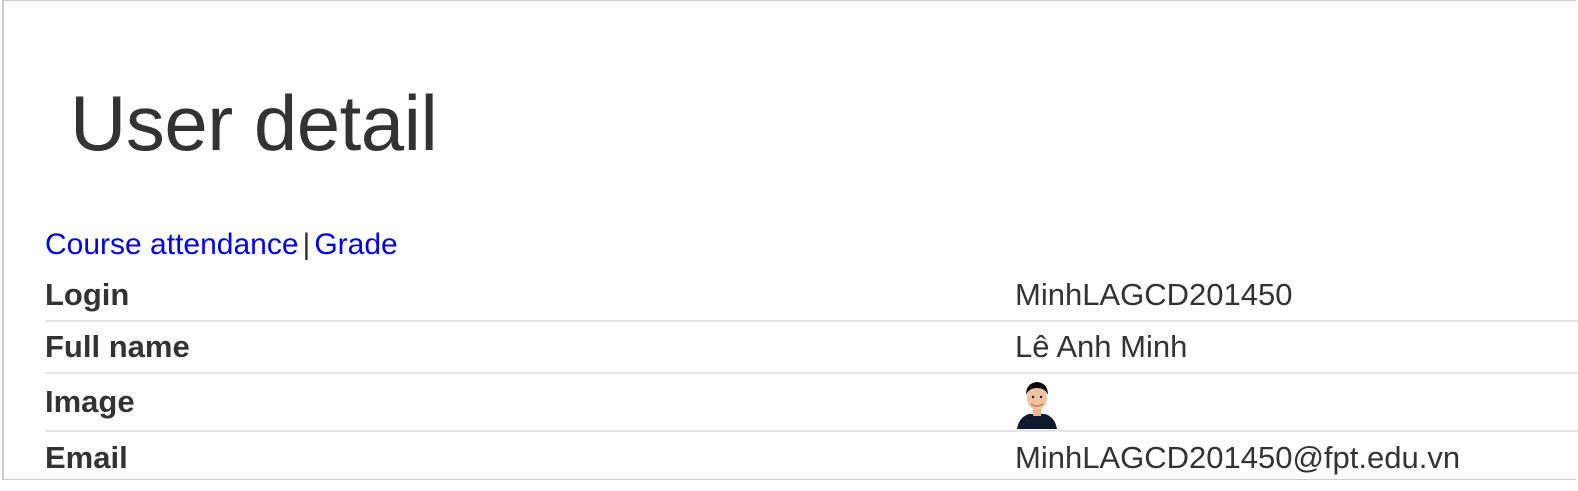 This screenshot has width=1578, height=491. I want to click on fullname-value: Lê Anh Minh, so click(1101, 346).